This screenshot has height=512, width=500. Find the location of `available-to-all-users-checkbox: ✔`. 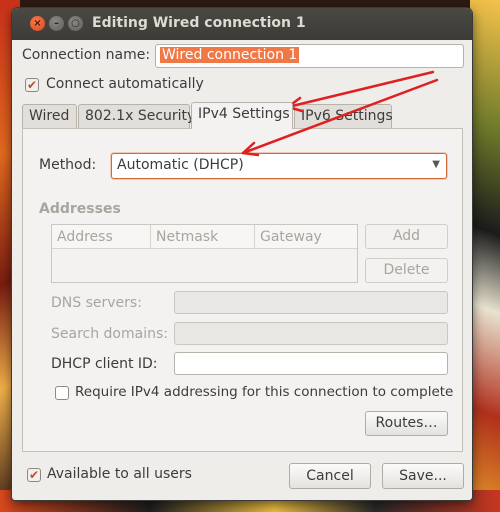

available-to-all-users-checkbox: ✔ is located at coordinates (34, 475).